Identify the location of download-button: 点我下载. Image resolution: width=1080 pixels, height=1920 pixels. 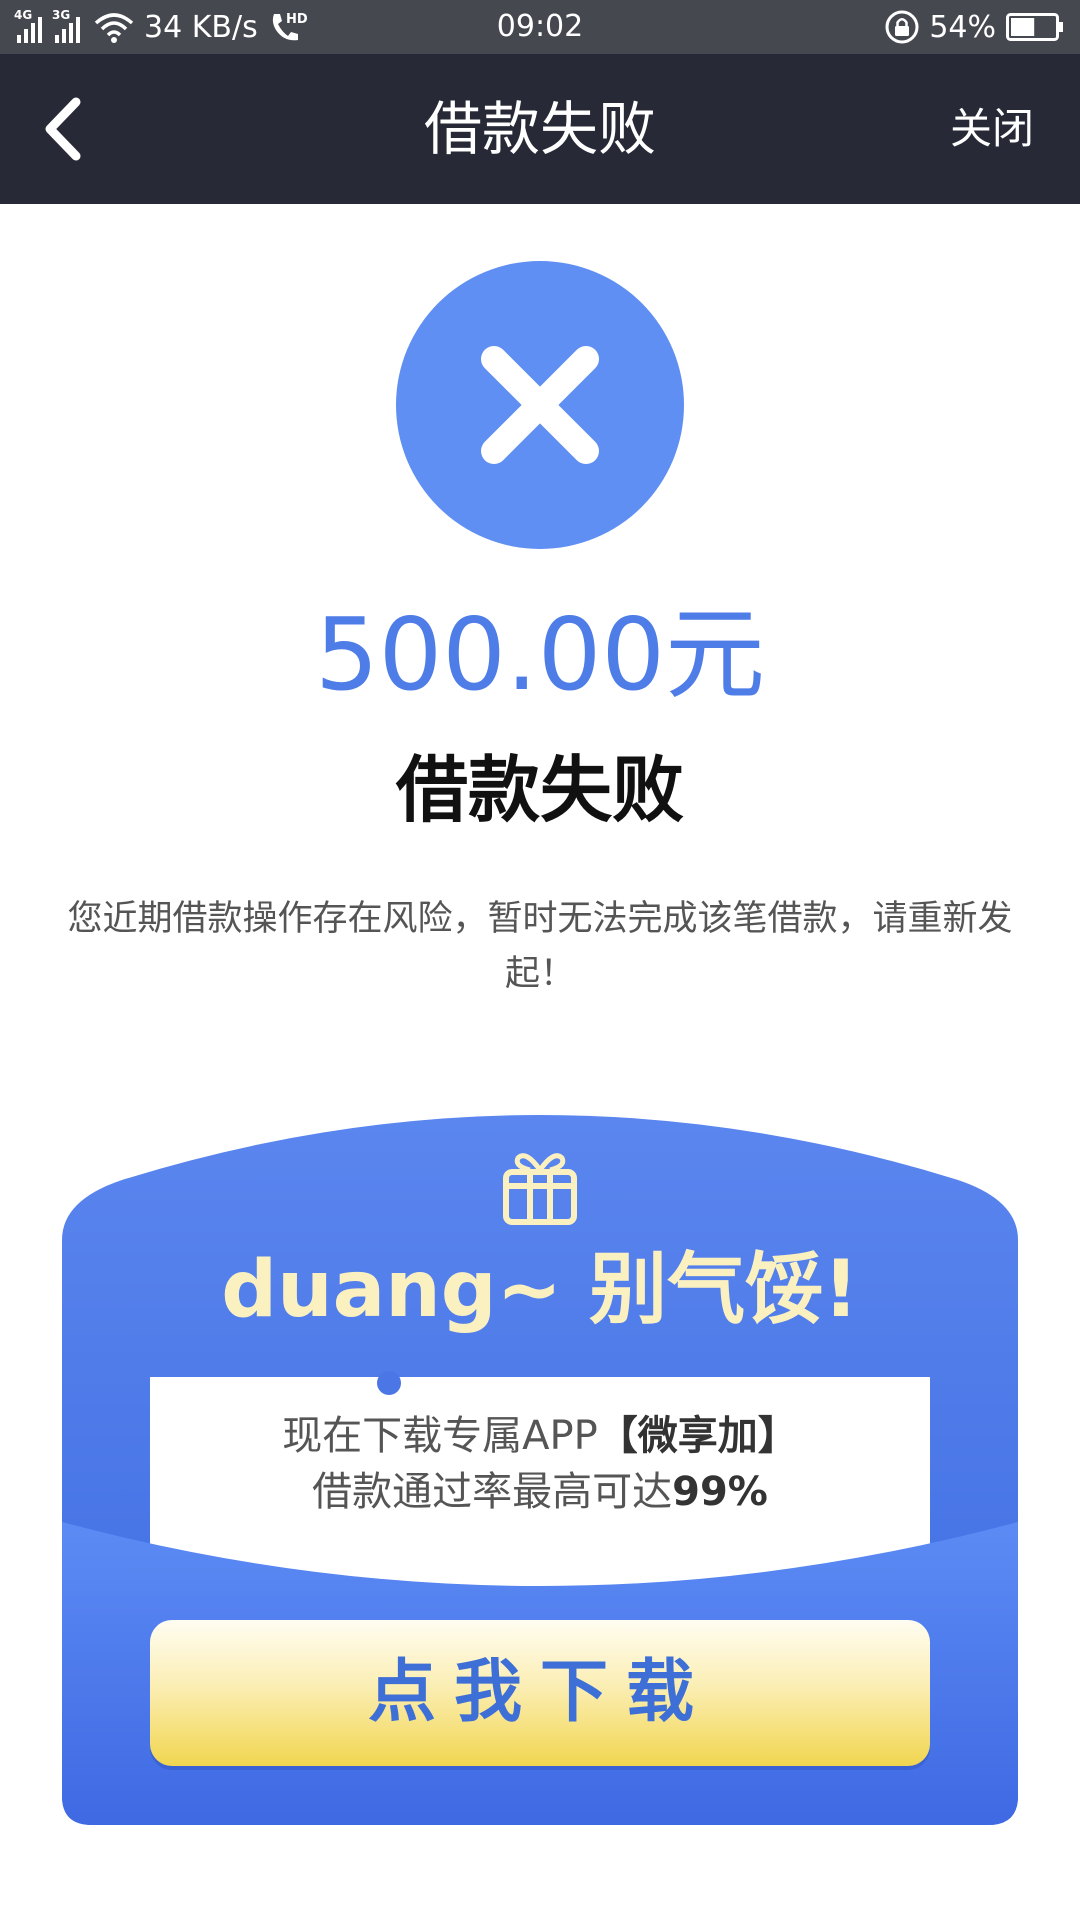
(540, 1693).